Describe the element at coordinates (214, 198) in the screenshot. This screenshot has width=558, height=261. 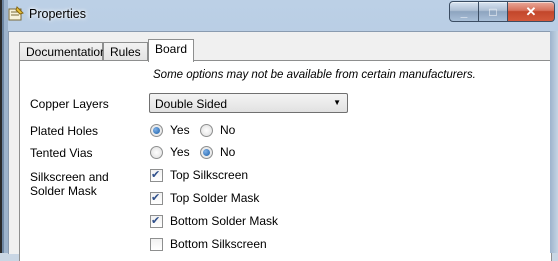
I see `top-solder-mask-label: Top Solder Mask` at that location.